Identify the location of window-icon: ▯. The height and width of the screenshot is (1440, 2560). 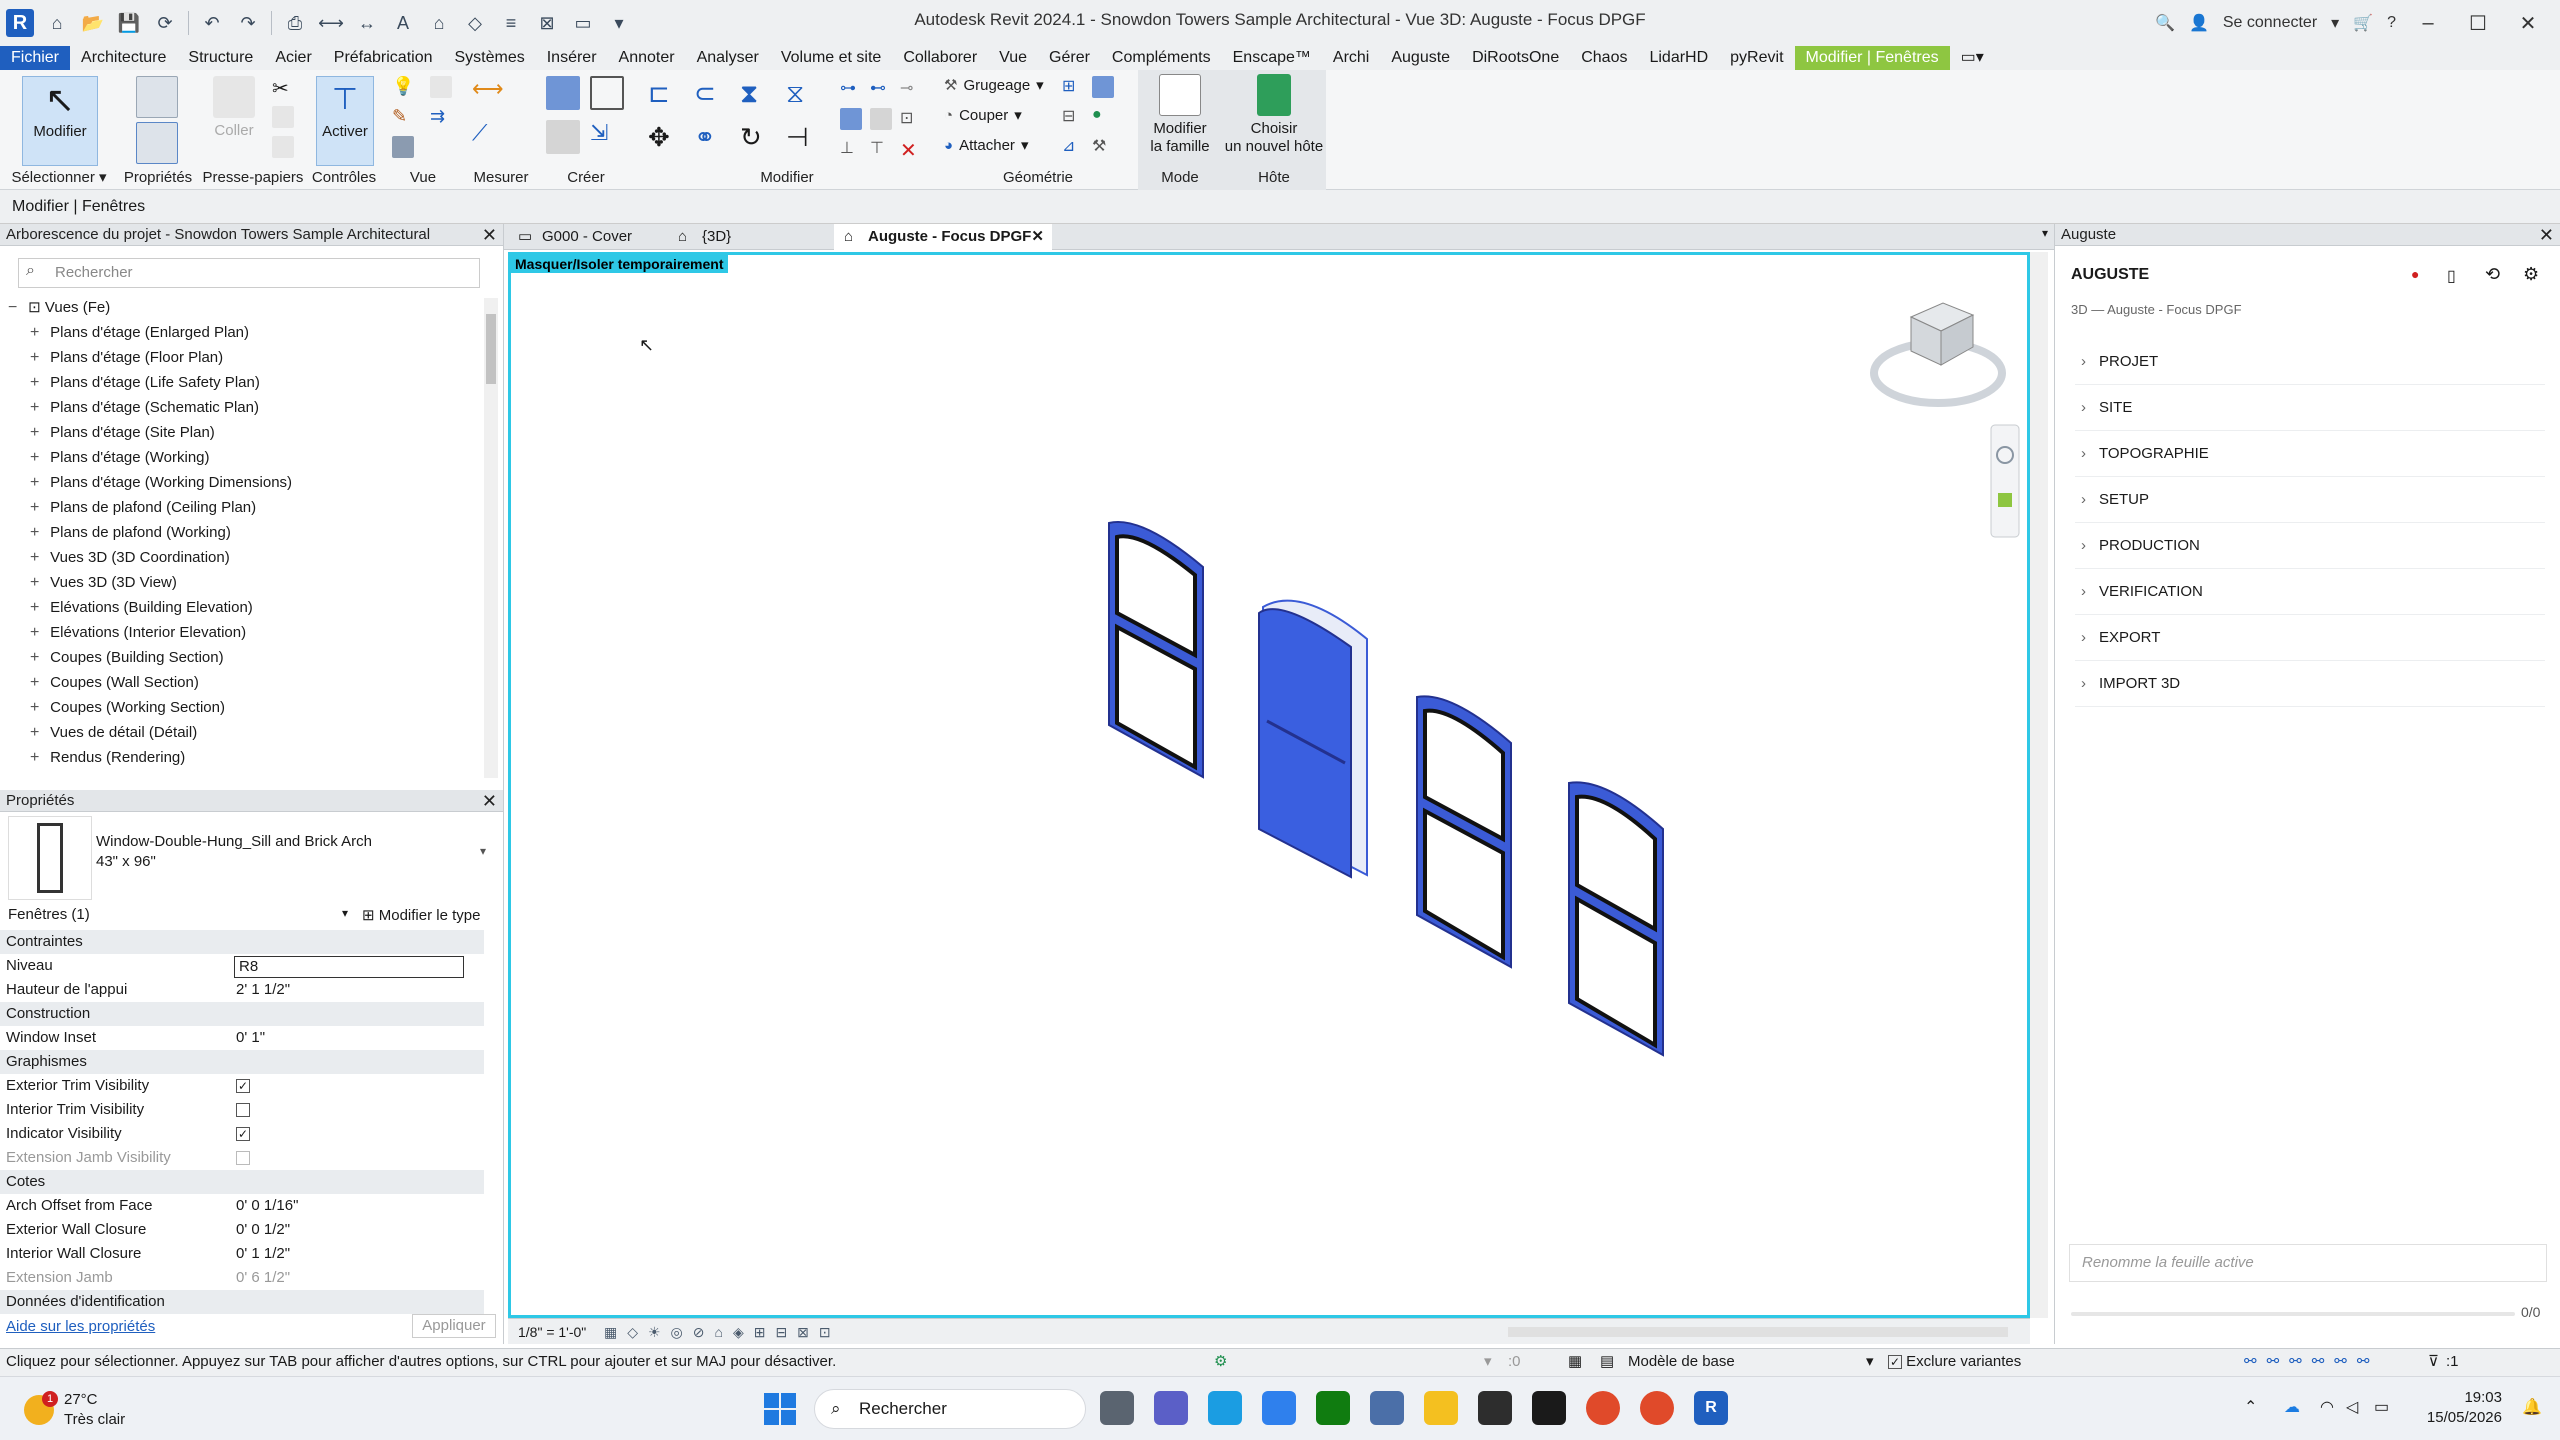
(2451, 276).